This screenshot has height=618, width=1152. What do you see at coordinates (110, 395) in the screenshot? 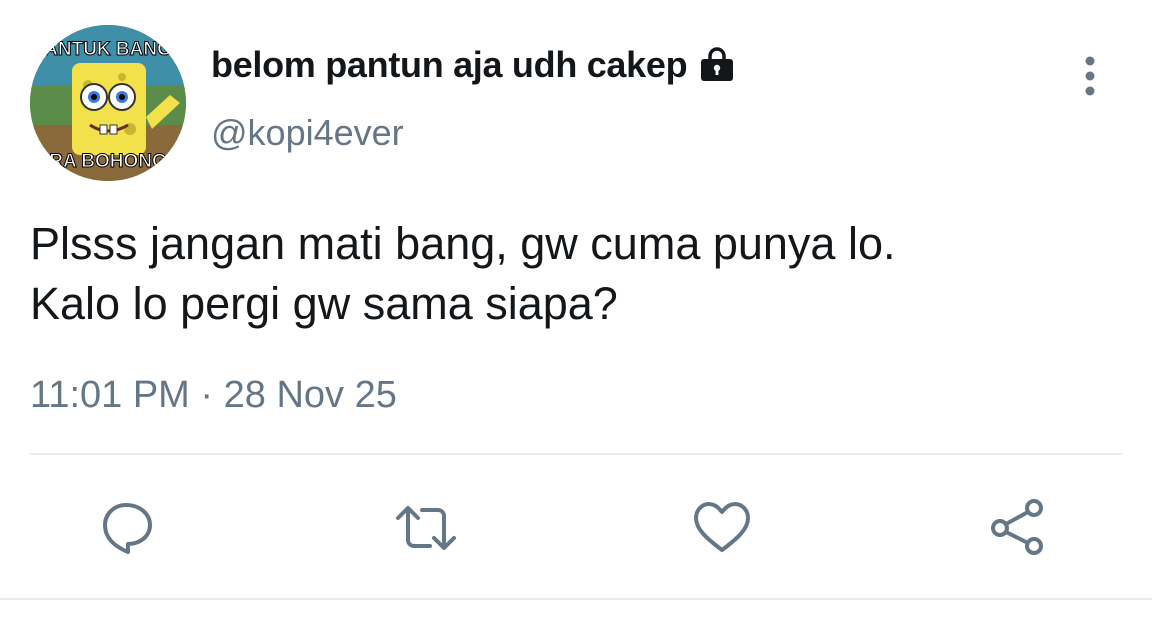
I see `tweet-time: 11:01 PM` at bounding box center [110, 395].